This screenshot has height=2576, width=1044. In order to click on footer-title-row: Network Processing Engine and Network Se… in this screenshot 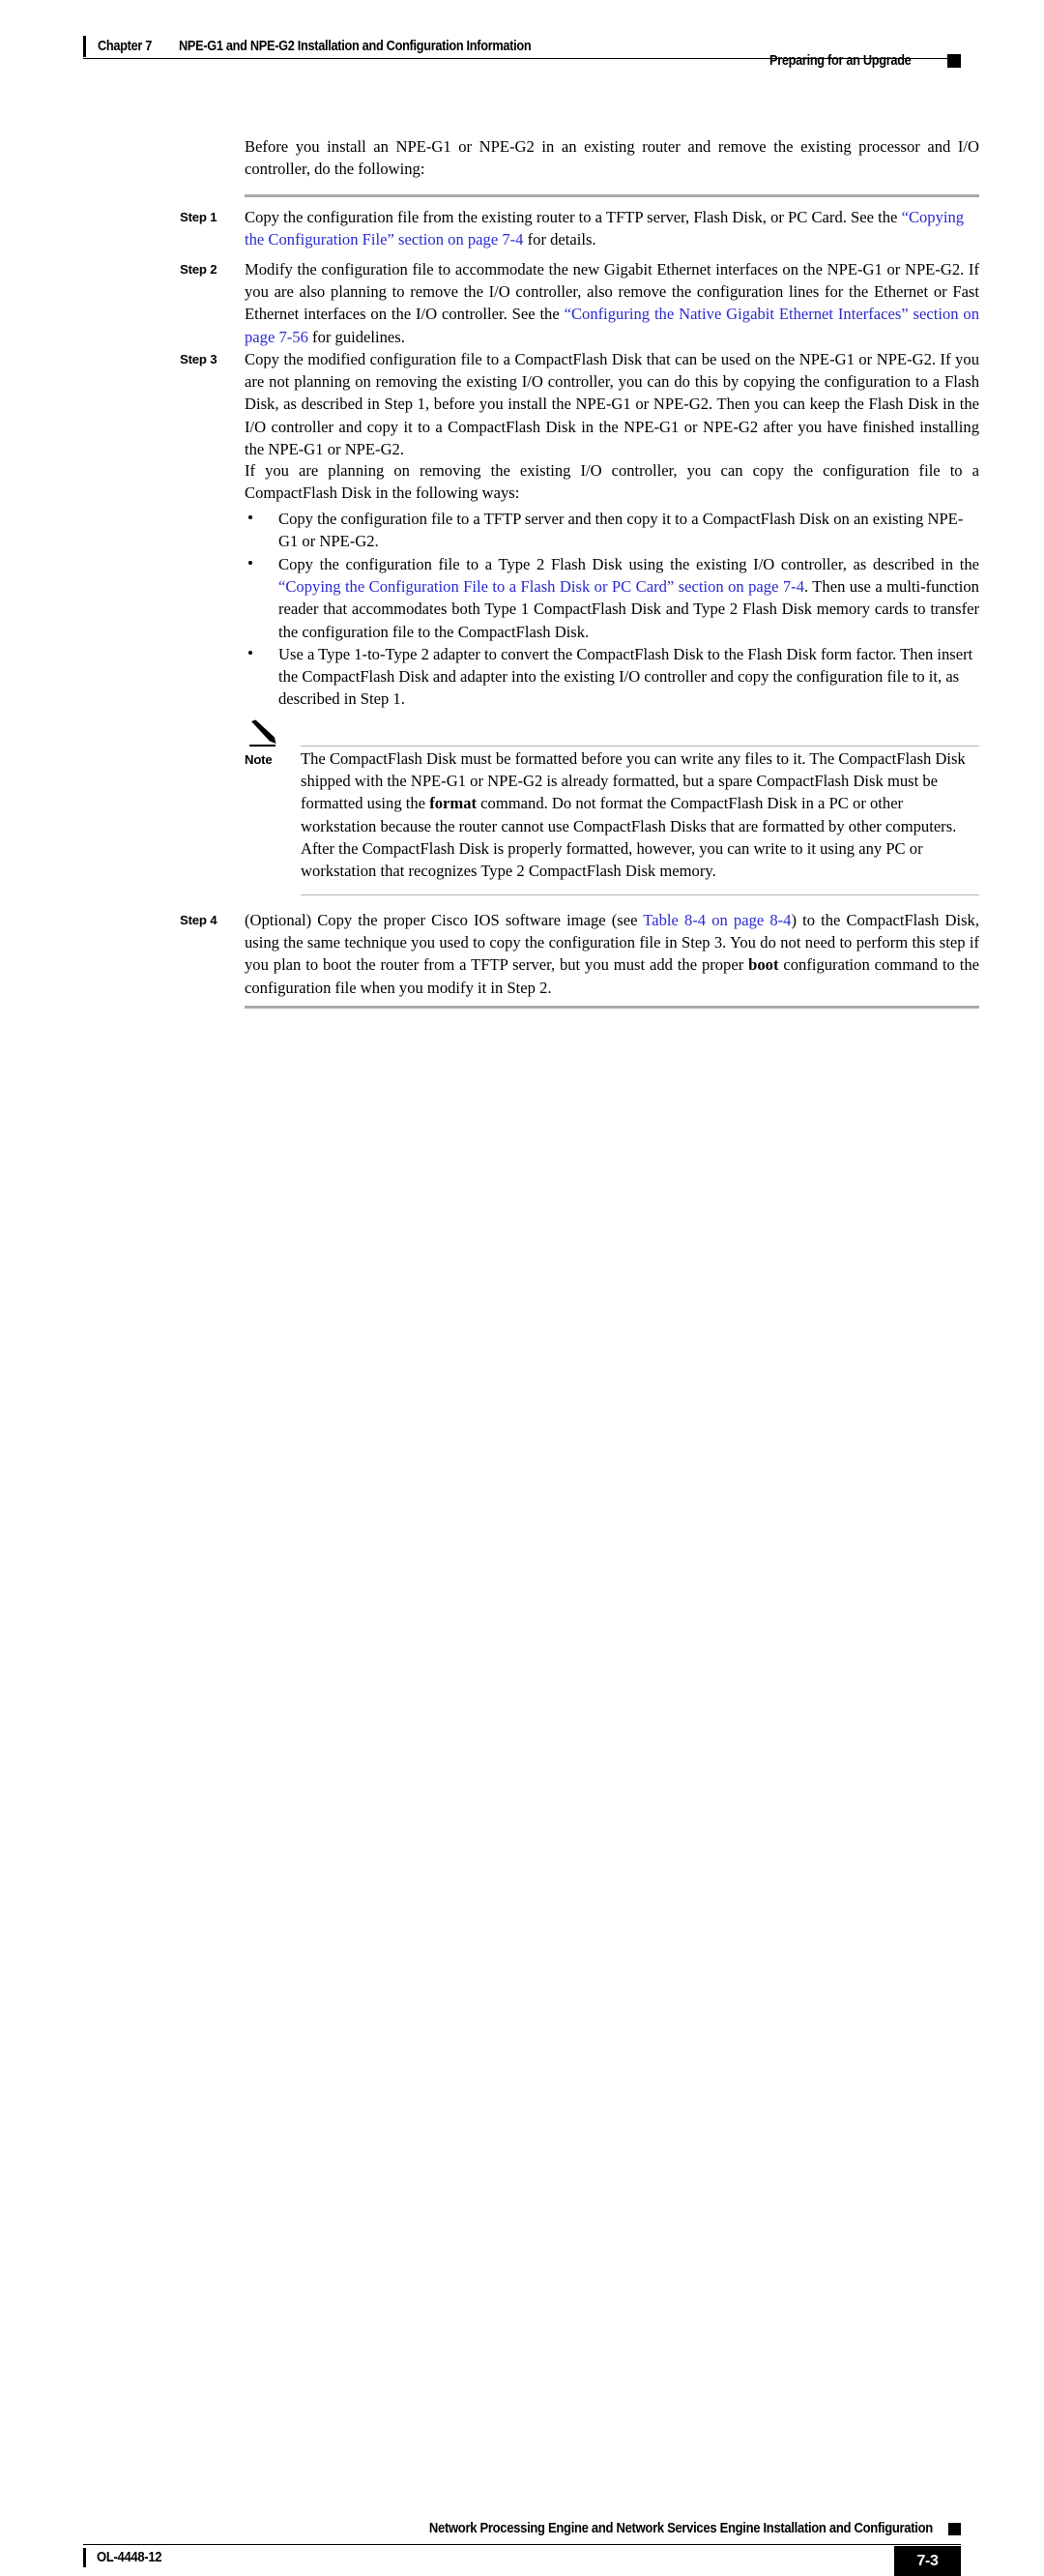, I will do `click(667, 2528)`.